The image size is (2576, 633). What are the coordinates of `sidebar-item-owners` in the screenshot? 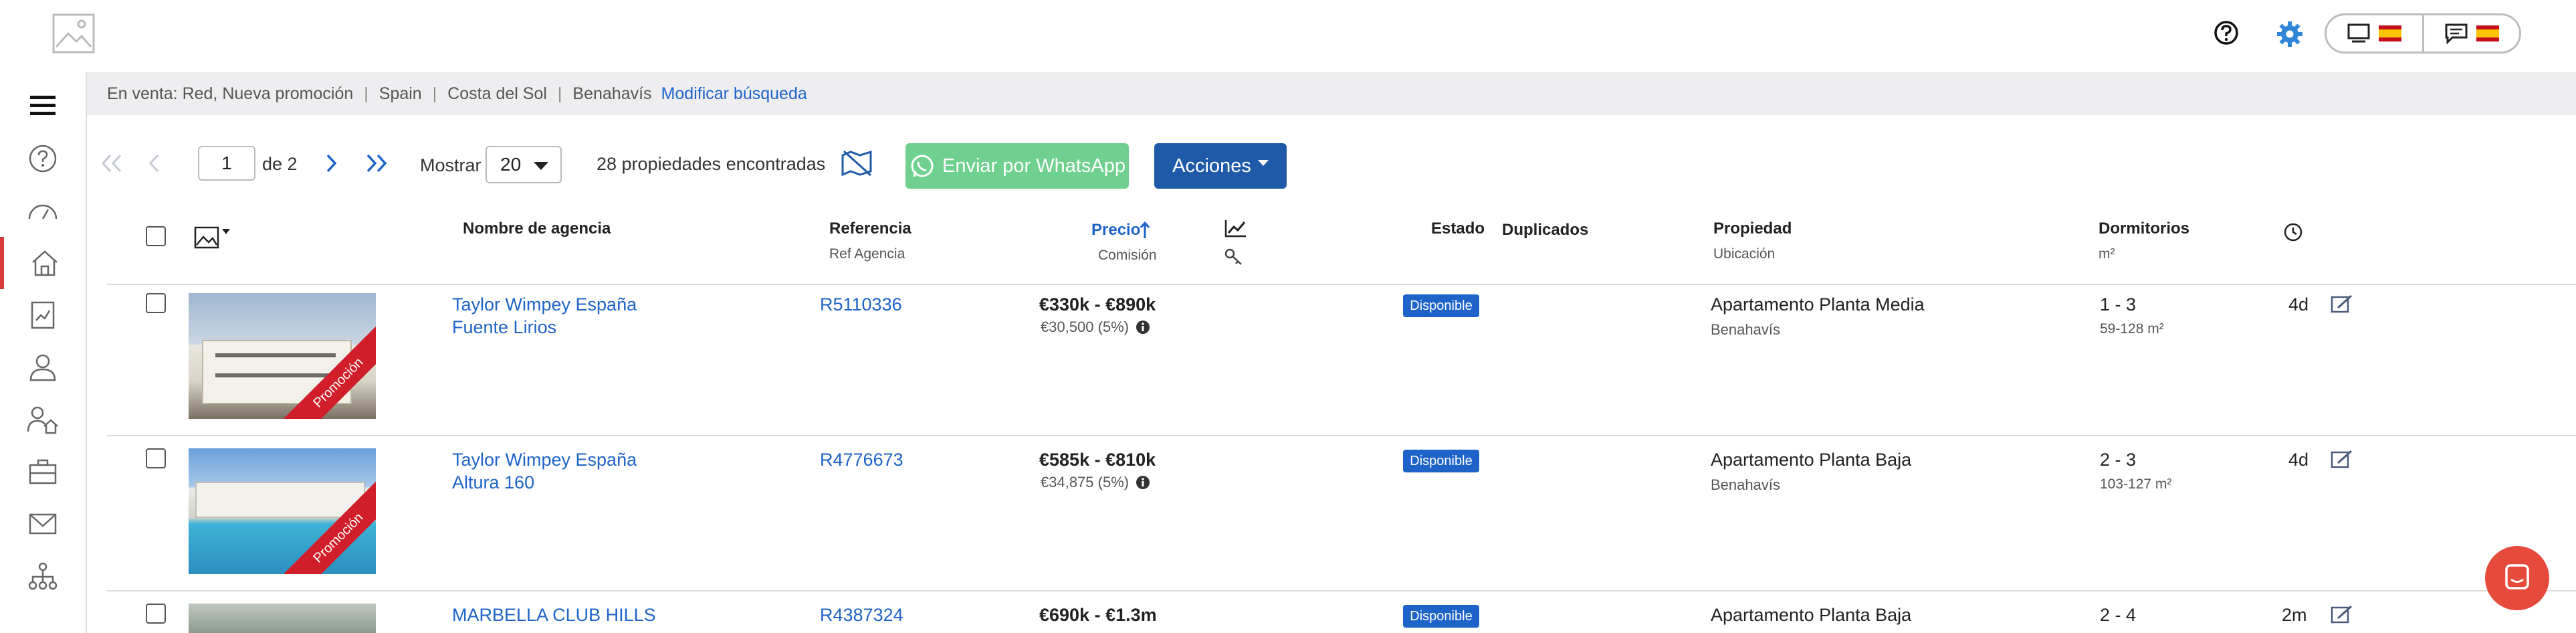 It's located at (43, 420).